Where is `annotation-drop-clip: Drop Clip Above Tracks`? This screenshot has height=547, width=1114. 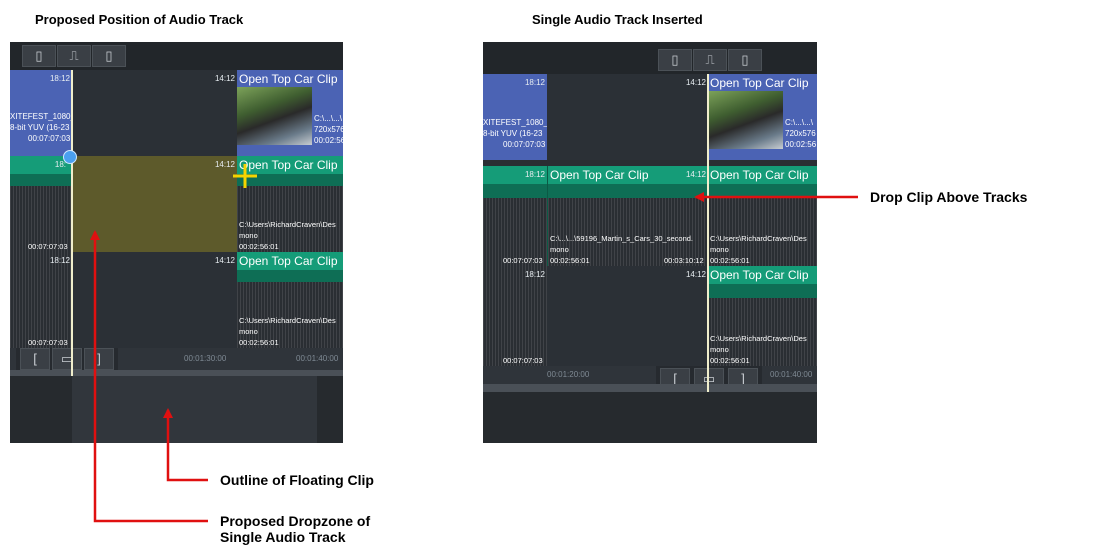 annotation-drop-clip: Drop Clip Above Tracks is located at coordinates (949, 197).